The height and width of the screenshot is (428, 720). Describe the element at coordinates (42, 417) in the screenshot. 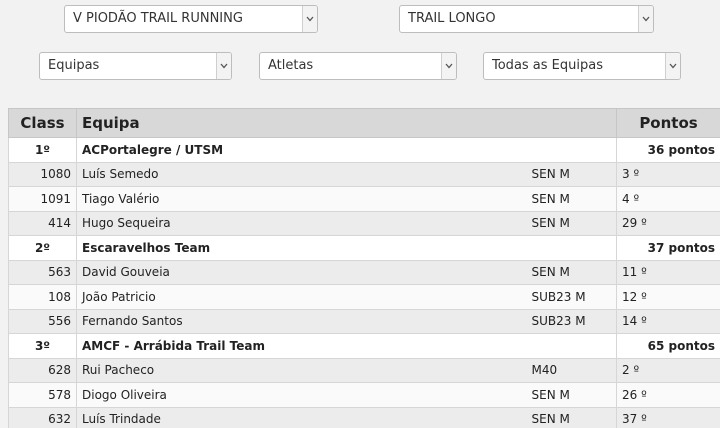

I see `athlete-bib: 632` at that location.